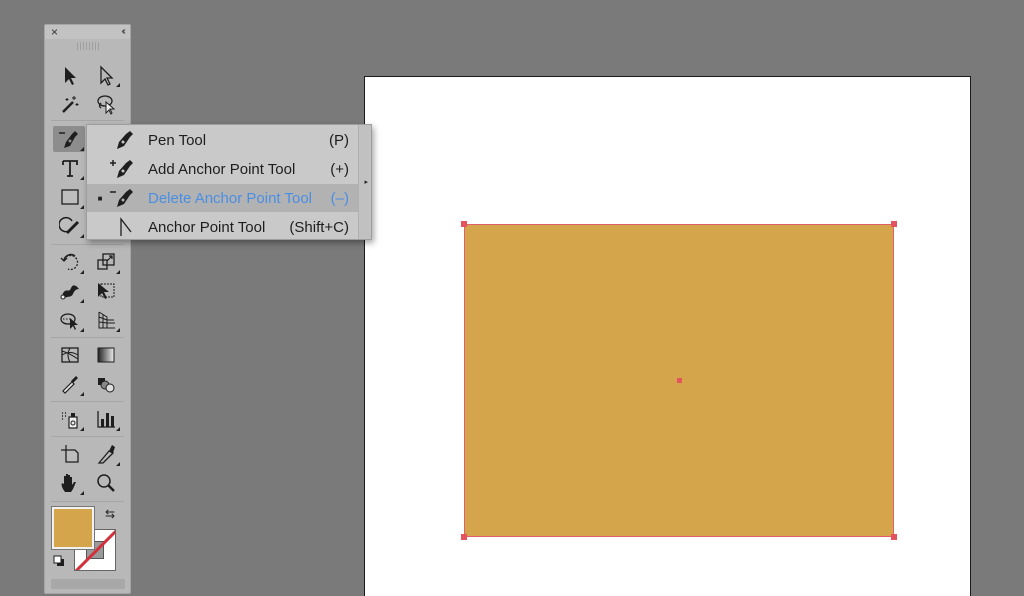  Describe the element at coordinates (54, 32) in the screenshot. I see `close-icon: ×` at that location.